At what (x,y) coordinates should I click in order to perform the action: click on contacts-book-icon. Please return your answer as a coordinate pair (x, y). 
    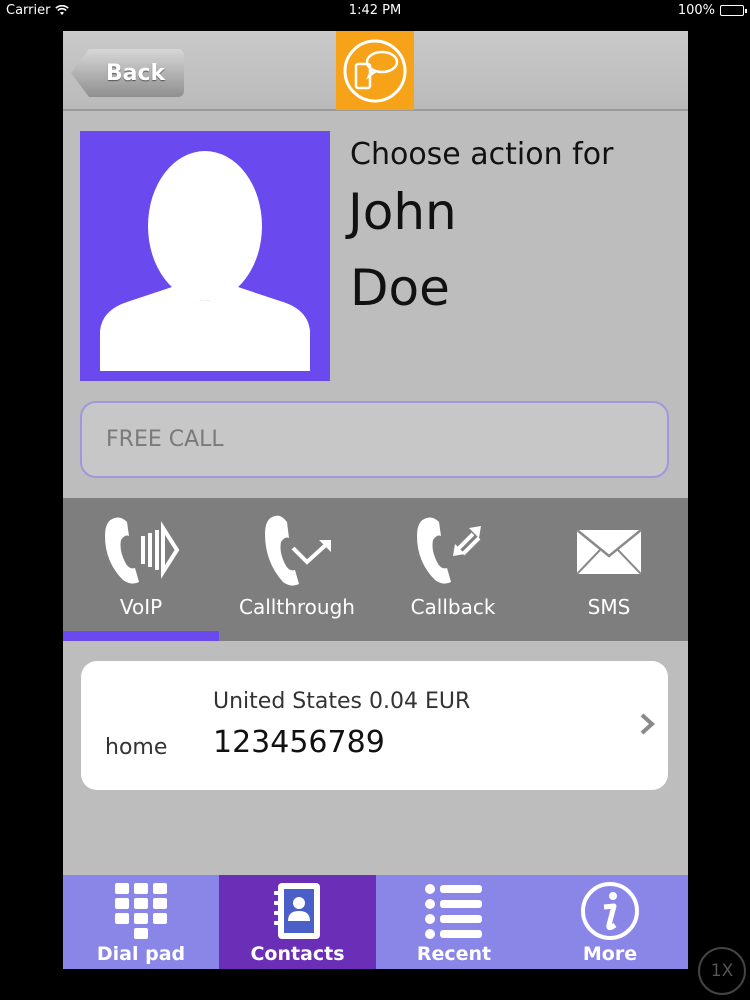
    Looking at the image, I should click on (298, 911).